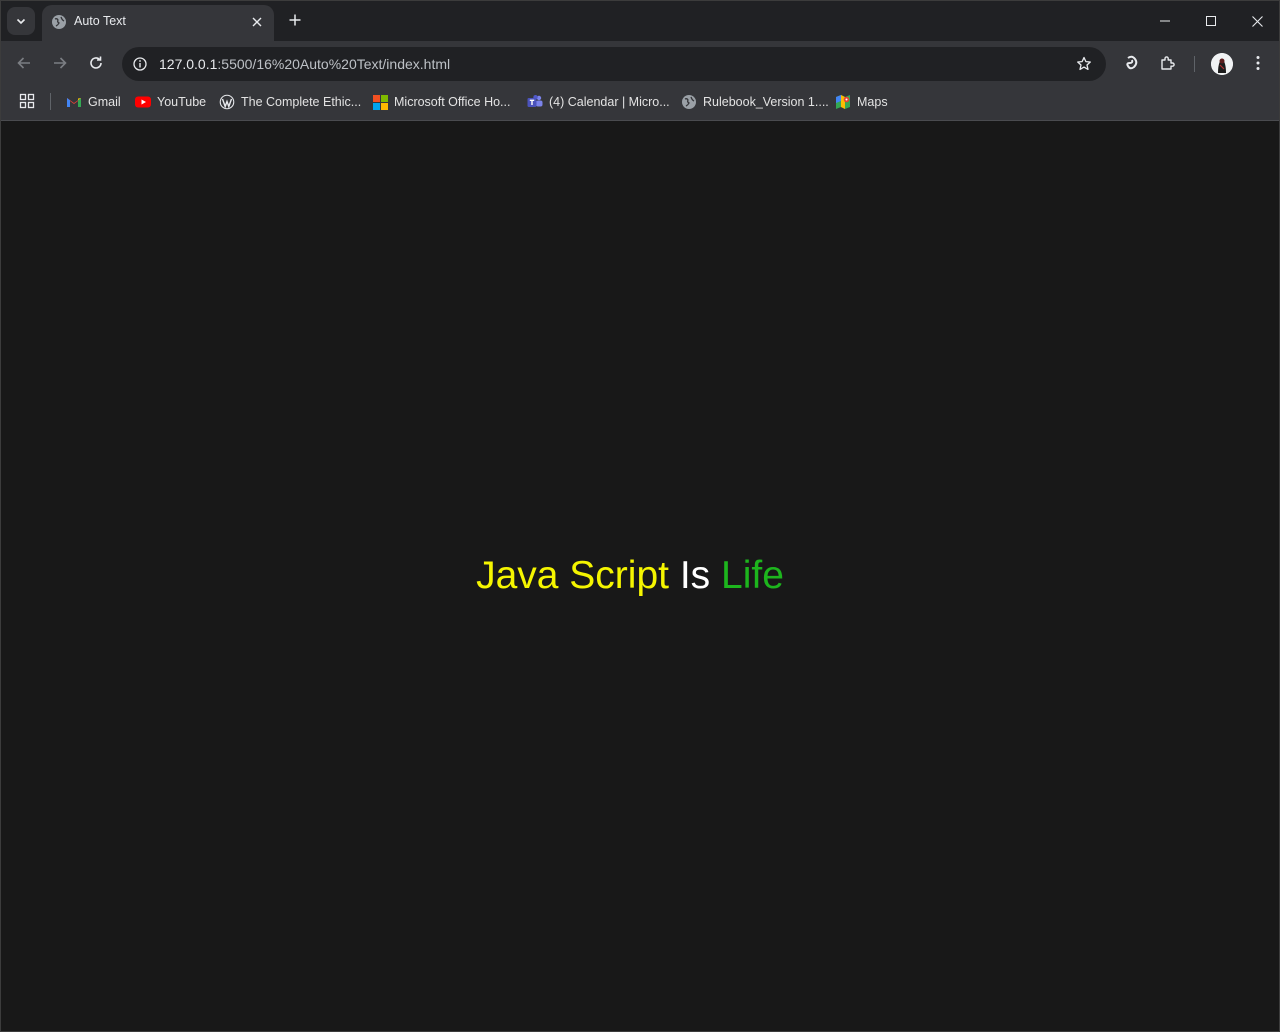 The width and height of the screenshot is (1280, 1032). I want to click on bookmark-star-button, so click(1084, 64).